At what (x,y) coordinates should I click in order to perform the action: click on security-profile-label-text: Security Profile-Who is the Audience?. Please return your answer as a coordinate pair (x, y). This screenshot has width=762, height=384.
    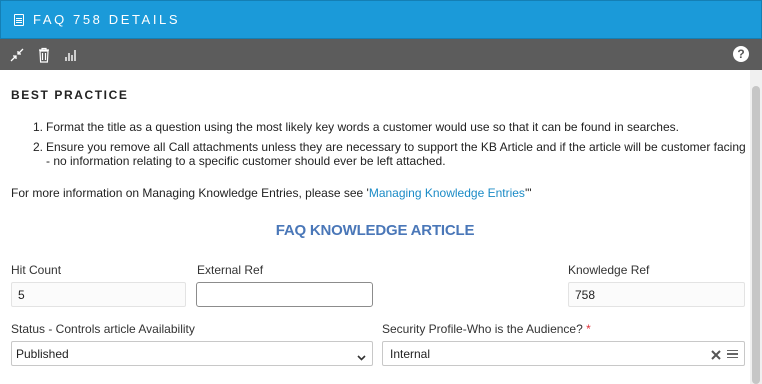
    Looking at the image, I should click on (482, 329).